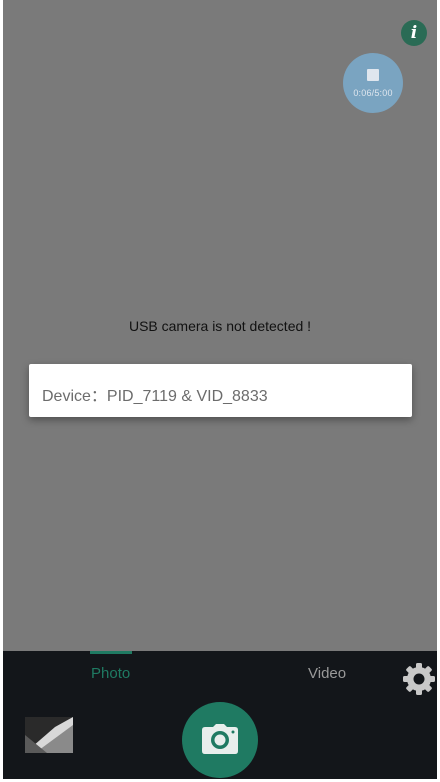  What do you see at coordinates (373, 93) in the screenshot?
I see `recording-time: 0:06/5:00` at bounding box center [373, 93].